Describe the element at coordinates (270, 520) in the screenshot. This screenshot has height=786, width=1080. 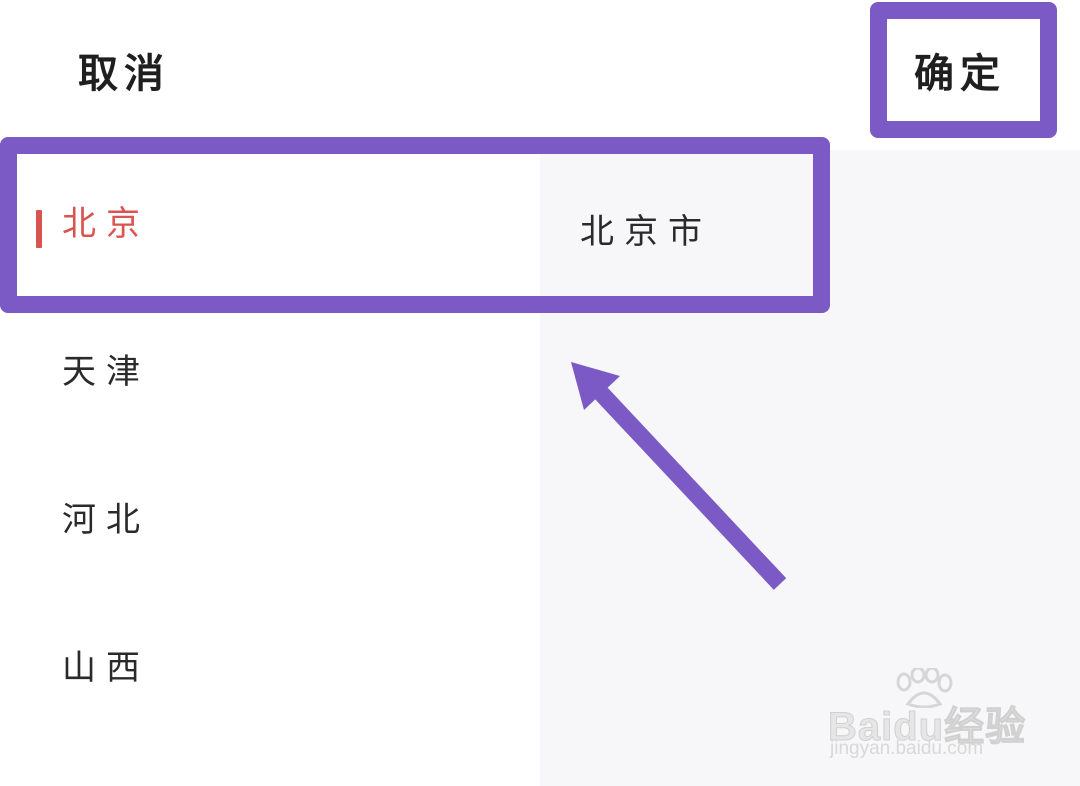
I see `province-item-hebei: 河北` at that location.